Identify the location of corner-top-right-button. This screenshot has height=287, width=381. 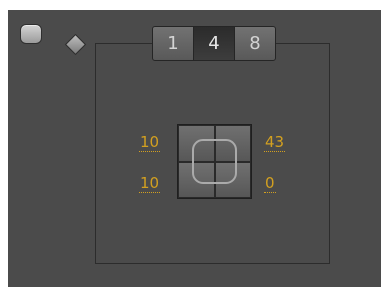
(232, 143).